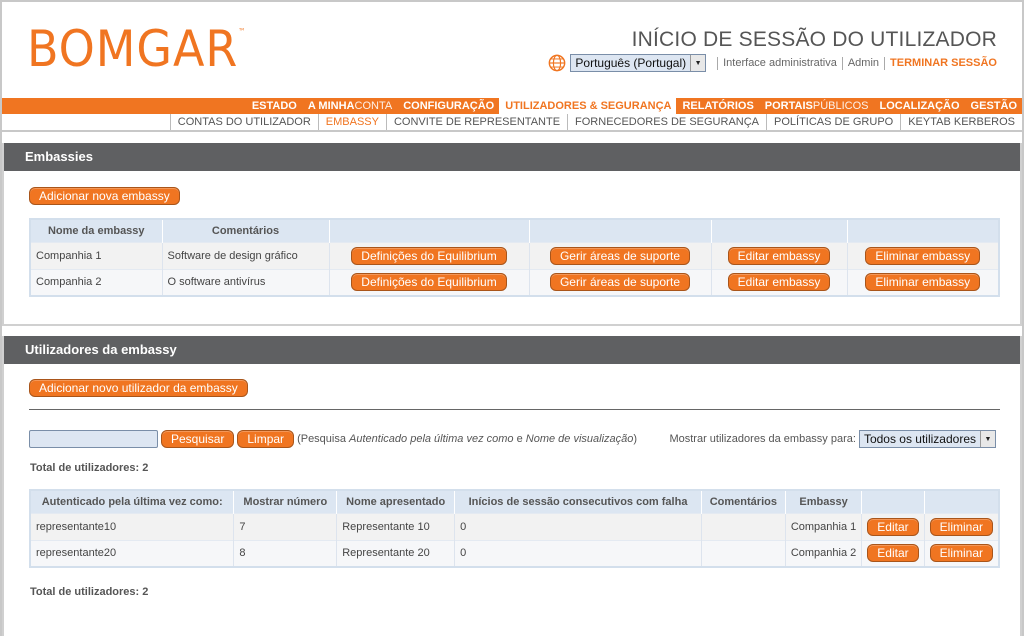 The width and height of the screenshot is (1024, 636). I want to click on admin-user-link: Admin, so click(863, 63).